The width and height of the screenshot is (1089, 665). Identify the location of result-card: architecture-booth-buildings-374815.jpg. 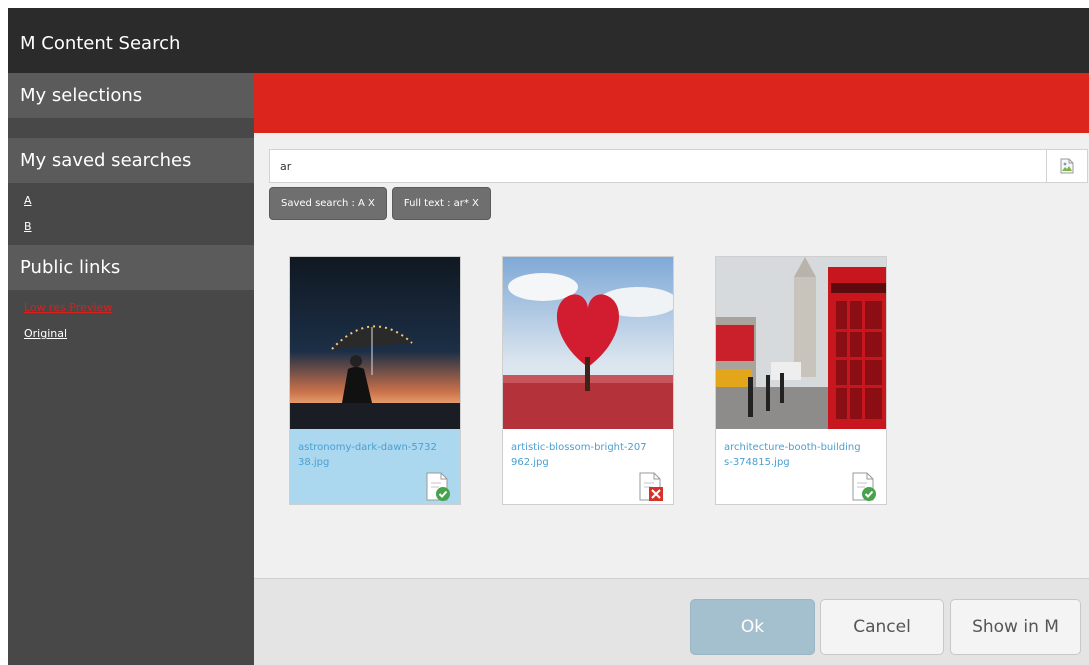
(801, 380).